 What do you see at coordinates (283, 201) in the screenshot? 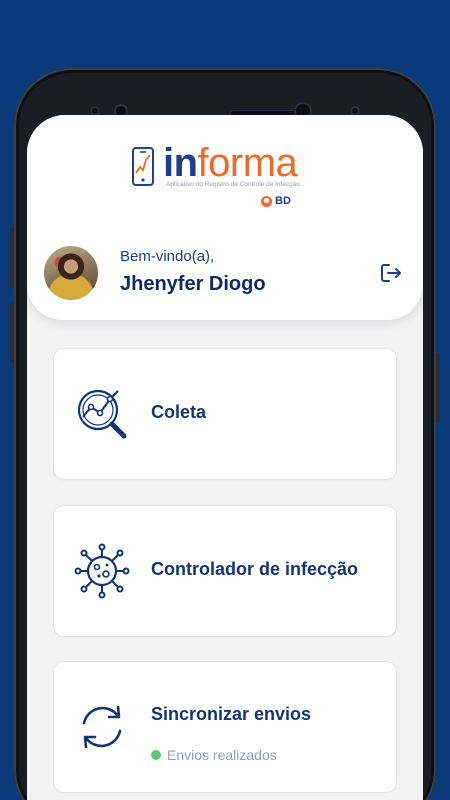
I see `bd-brand-text: BD` at bounding box center [283, 201].